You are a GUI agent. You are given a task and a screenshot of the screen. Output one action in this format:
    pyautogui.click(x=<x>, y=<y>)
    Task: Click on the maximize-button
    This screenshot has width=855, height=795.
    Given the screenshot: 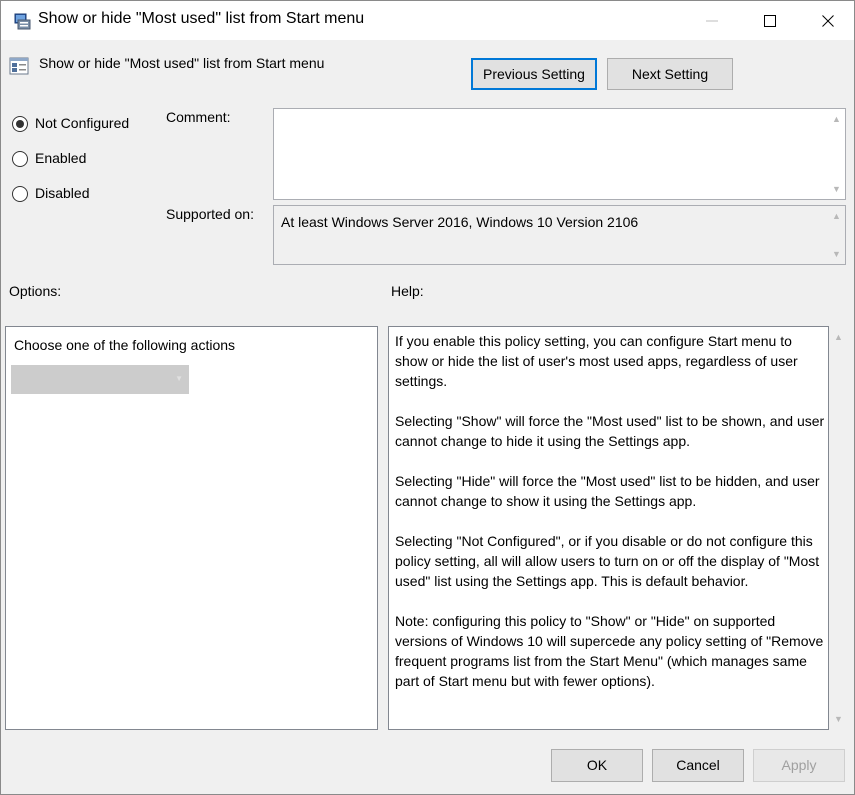 What is the action you would take?
    pyautogui.click(x=771, y=21)
    